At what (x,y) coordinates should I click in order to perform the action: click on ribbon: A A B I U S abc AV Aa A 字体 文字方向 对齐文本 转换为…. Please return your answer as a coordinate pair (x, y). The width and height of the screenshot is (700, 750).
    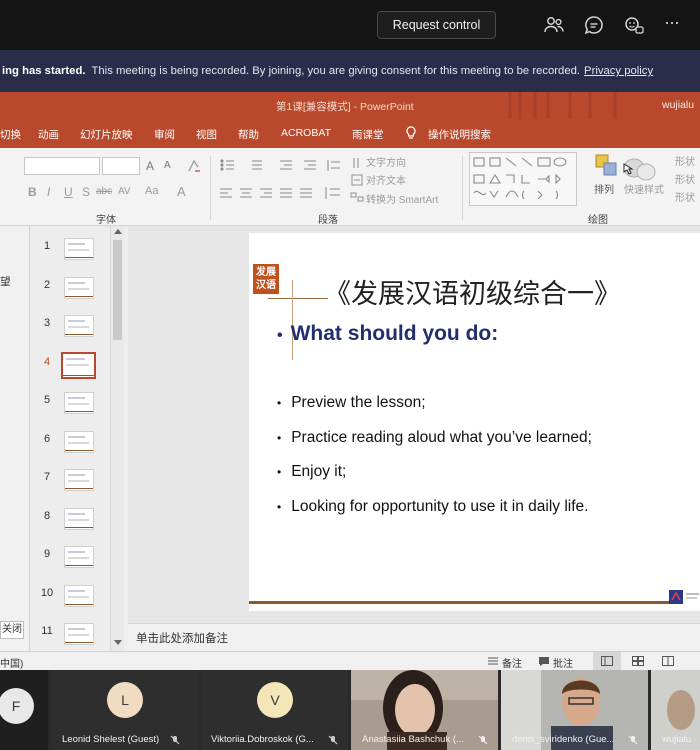
    Looking at the image, I should click on (350, 187).